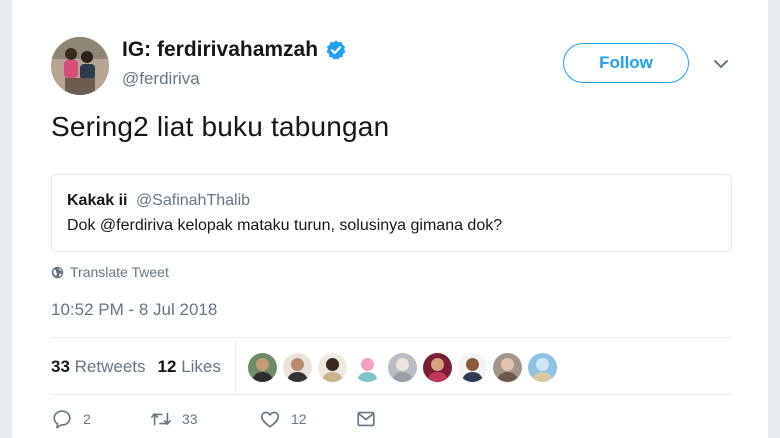  What do you see at coordinates (57, 272) in the screenshot?
I see `globe-icon` at bounding box center [57, 272].